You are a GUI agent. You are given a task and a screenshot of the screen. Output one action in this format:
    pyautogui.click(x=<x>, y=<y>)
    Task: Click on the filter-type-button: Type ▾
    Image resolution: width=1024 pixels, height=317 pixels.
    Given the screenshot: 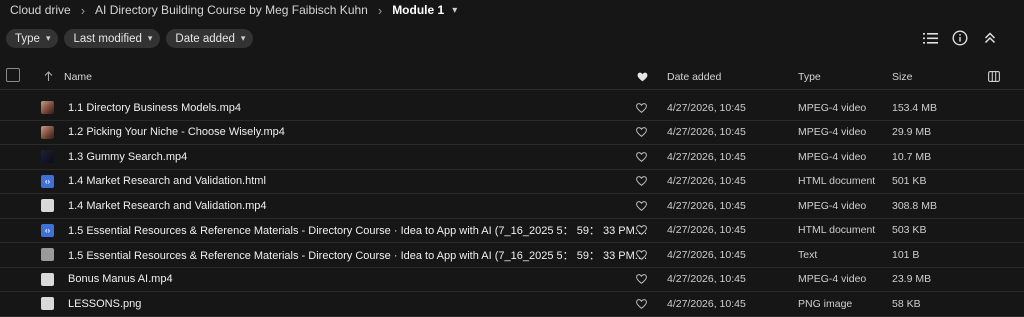 What is the action you would take?
    pyautogui.click(x=32, y=38)
    